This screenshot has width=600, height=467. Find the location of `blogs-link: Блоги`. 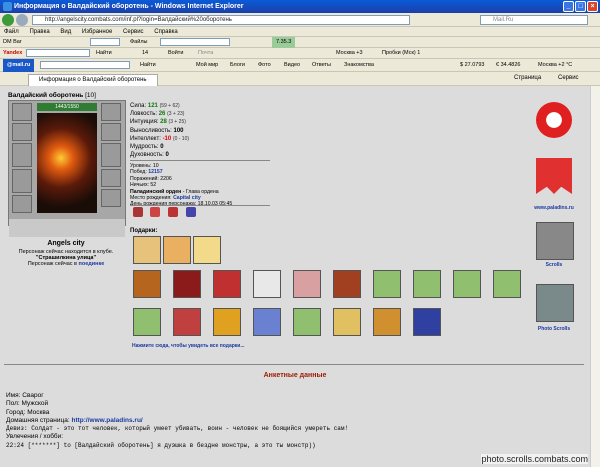

blogs-link: Блоги is located at coordinates (237, 65).